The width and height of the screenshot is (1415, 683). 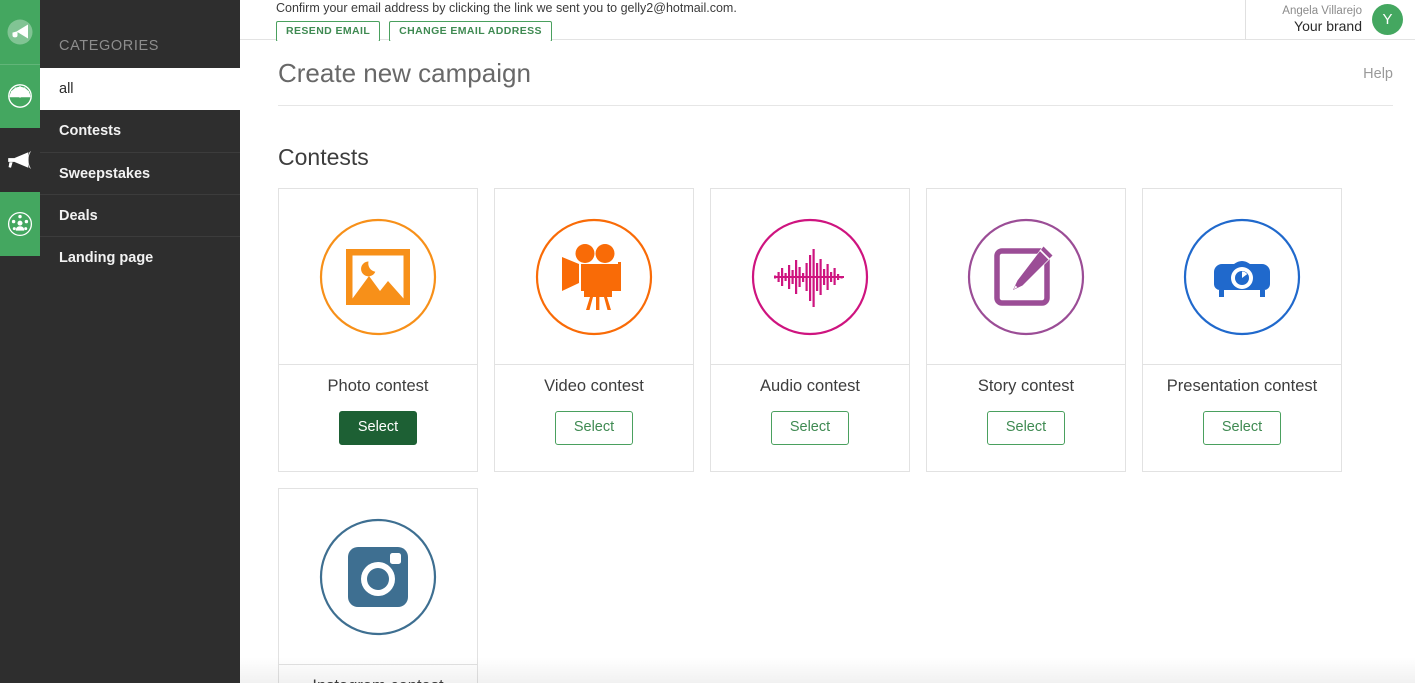 What do you see at coordinates (1242, 386) in the screenshot?
I see `card-label: Presentation contest` at bounding box center [1242, 386].